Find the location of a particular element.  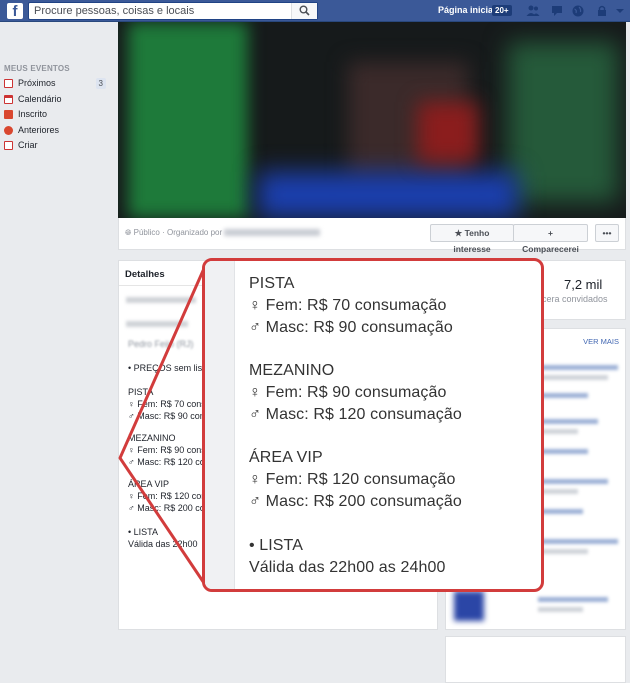

zoom-line: PISTA is located at coordinates (272, 283).